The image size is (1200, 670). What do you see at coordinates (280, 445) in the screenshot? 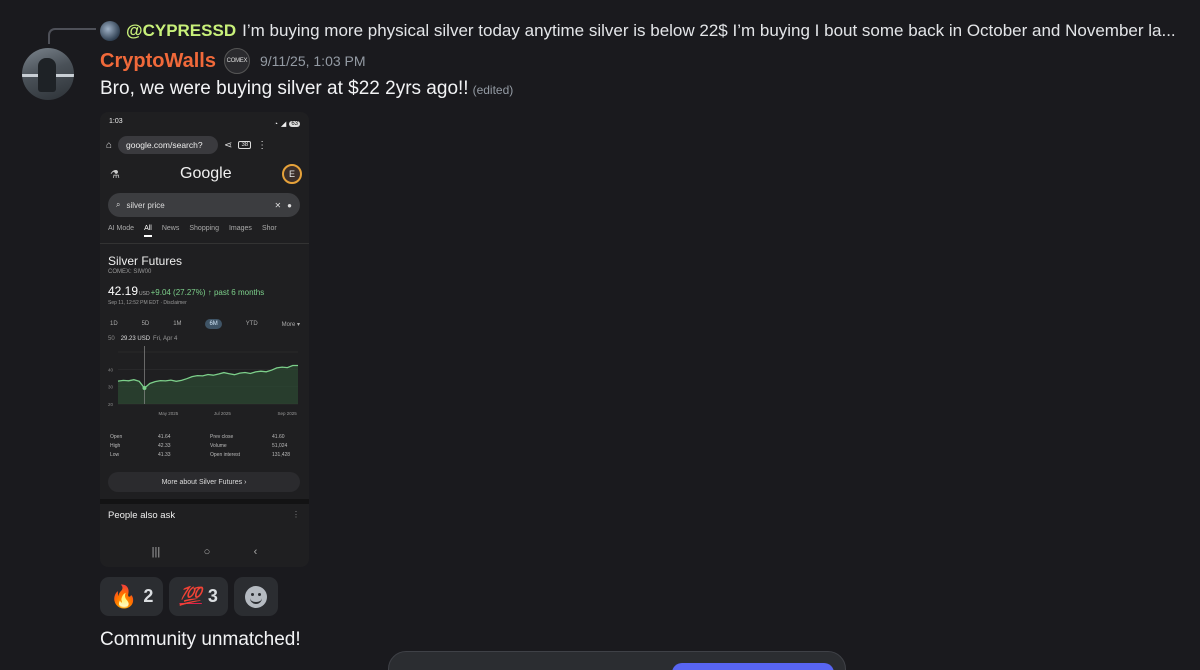
I see `stat-value: 51,024` at bounding box center [280, 445].